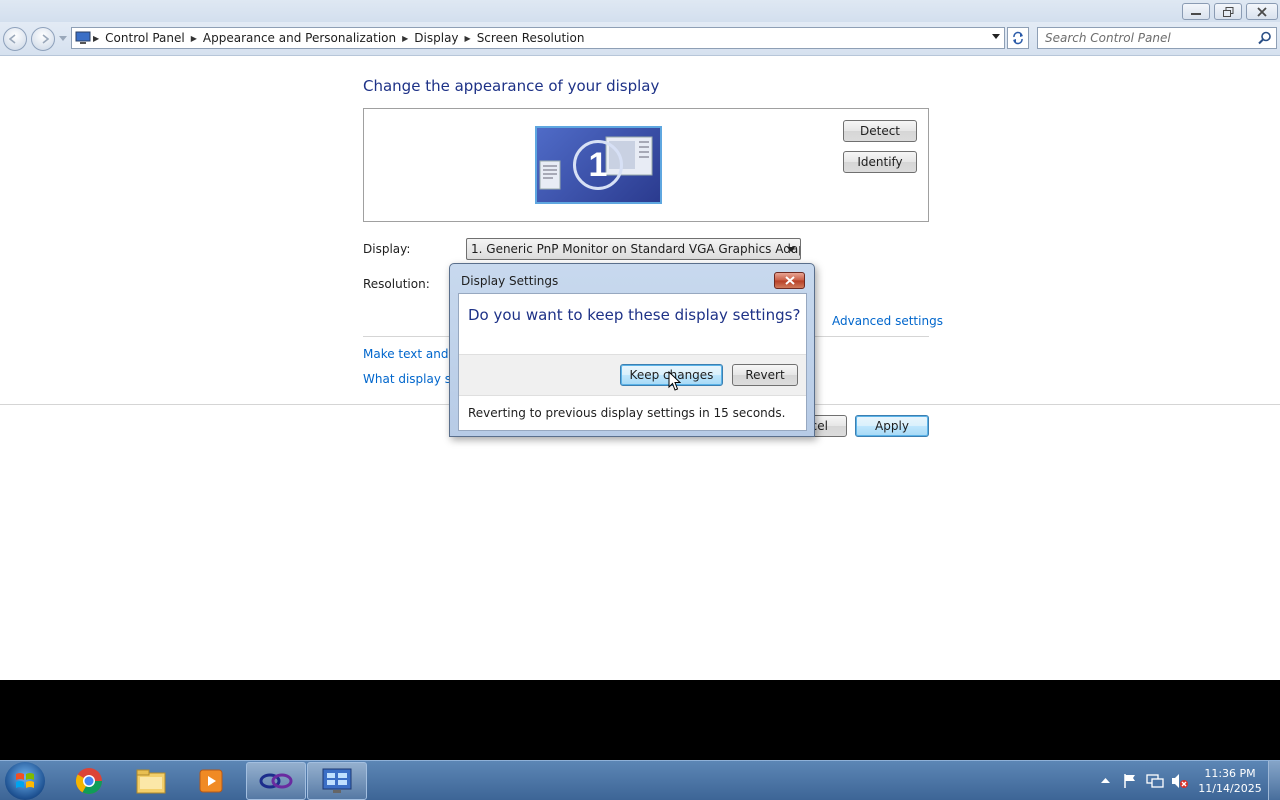 This screenshot has height=800, width=1280. I want to click on search-box, so click(1157, 38).